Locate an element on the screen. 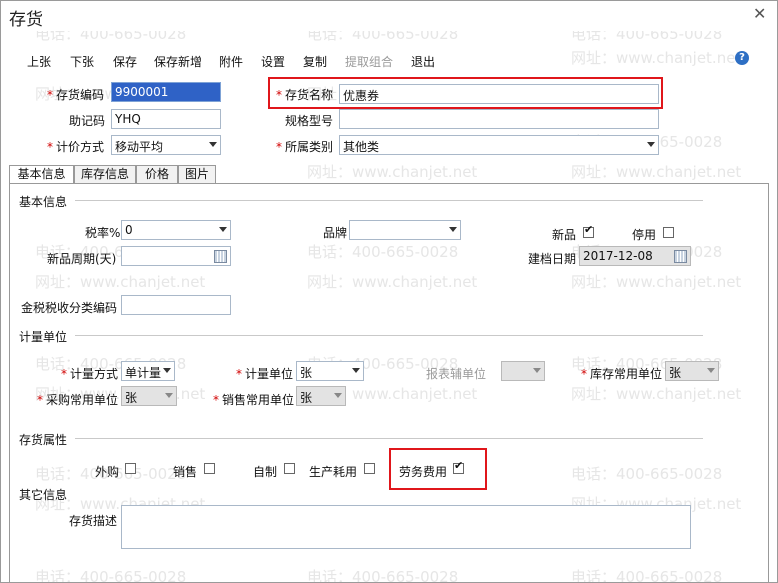  stock-unit-select: 张 is located at coordinates (692, 371).